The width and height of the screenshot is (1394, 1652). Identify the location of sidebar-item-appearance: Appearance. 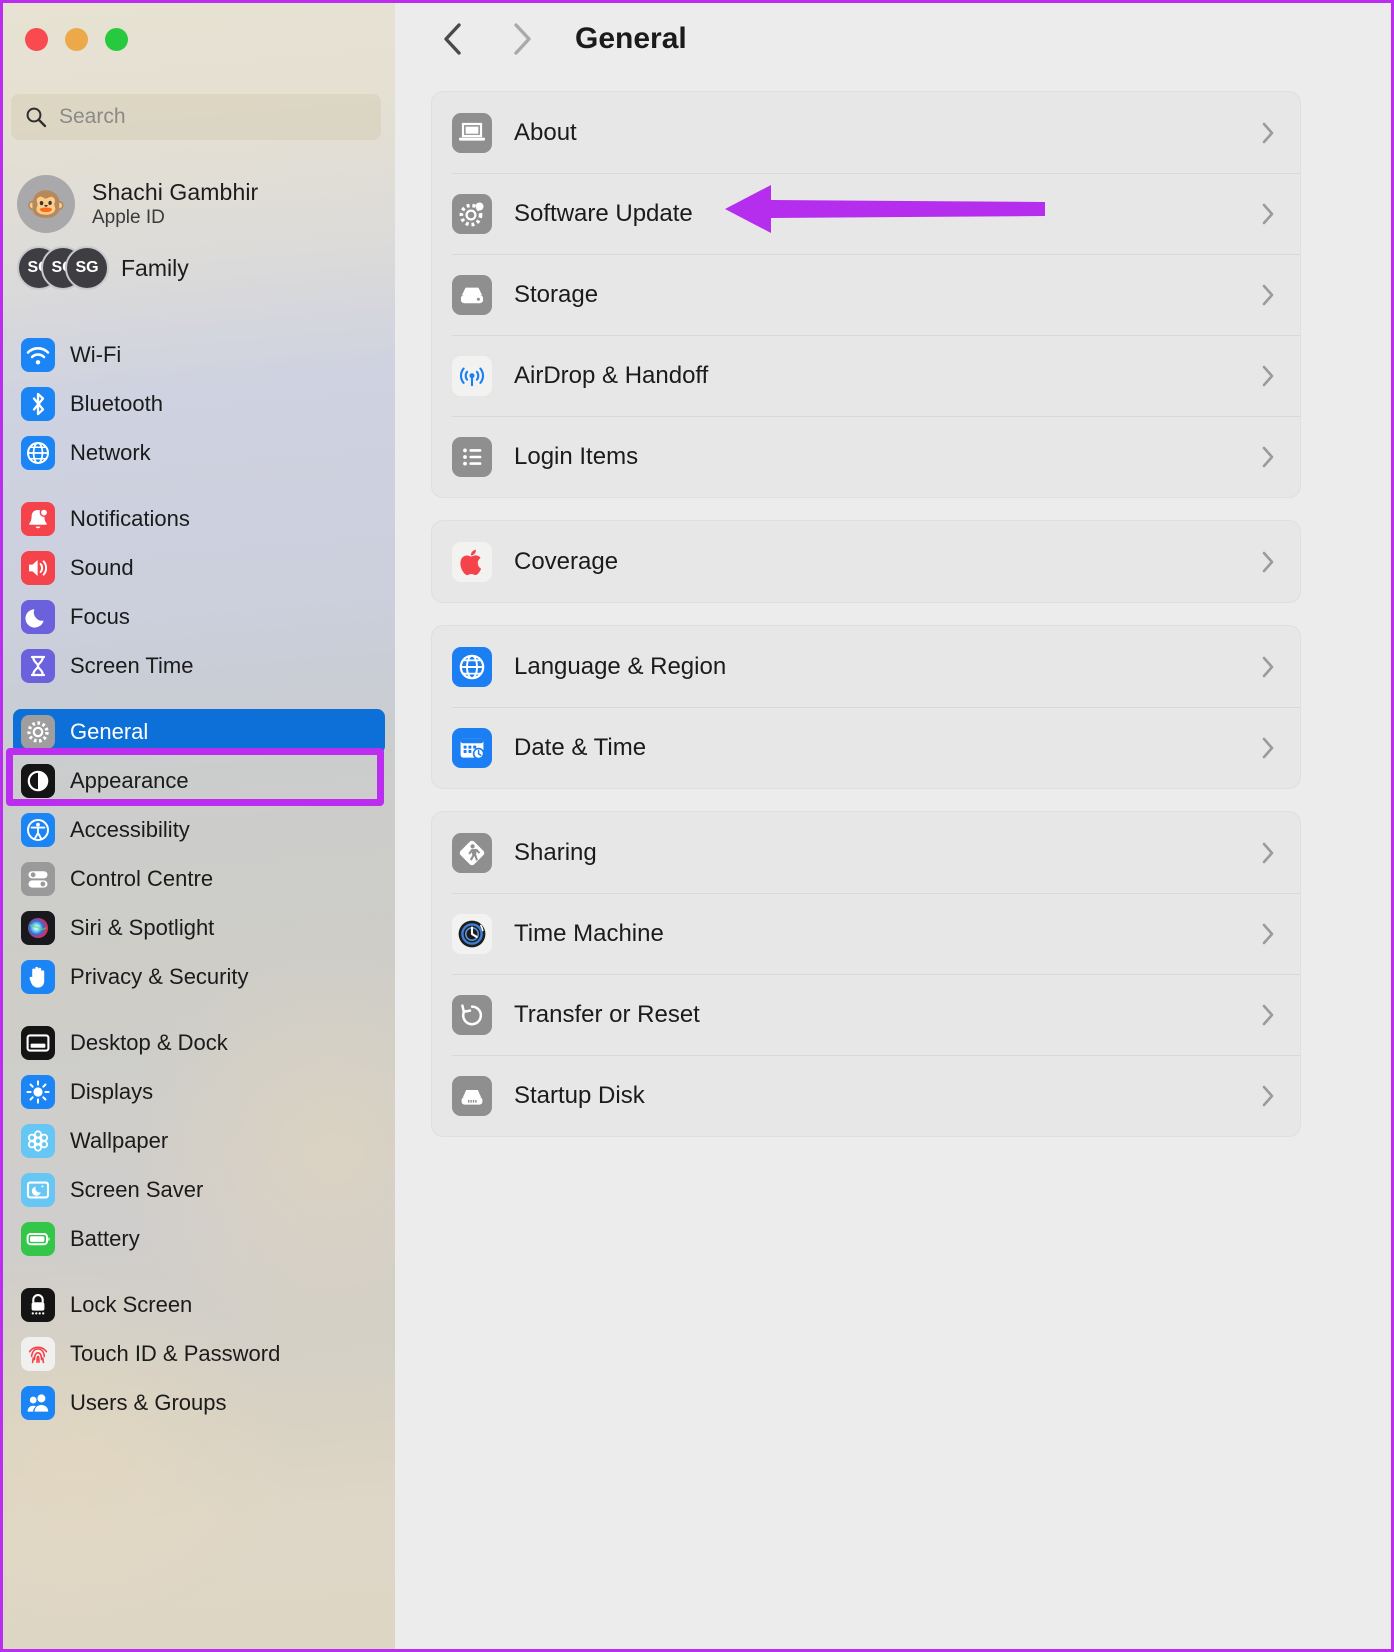
(199, 780).